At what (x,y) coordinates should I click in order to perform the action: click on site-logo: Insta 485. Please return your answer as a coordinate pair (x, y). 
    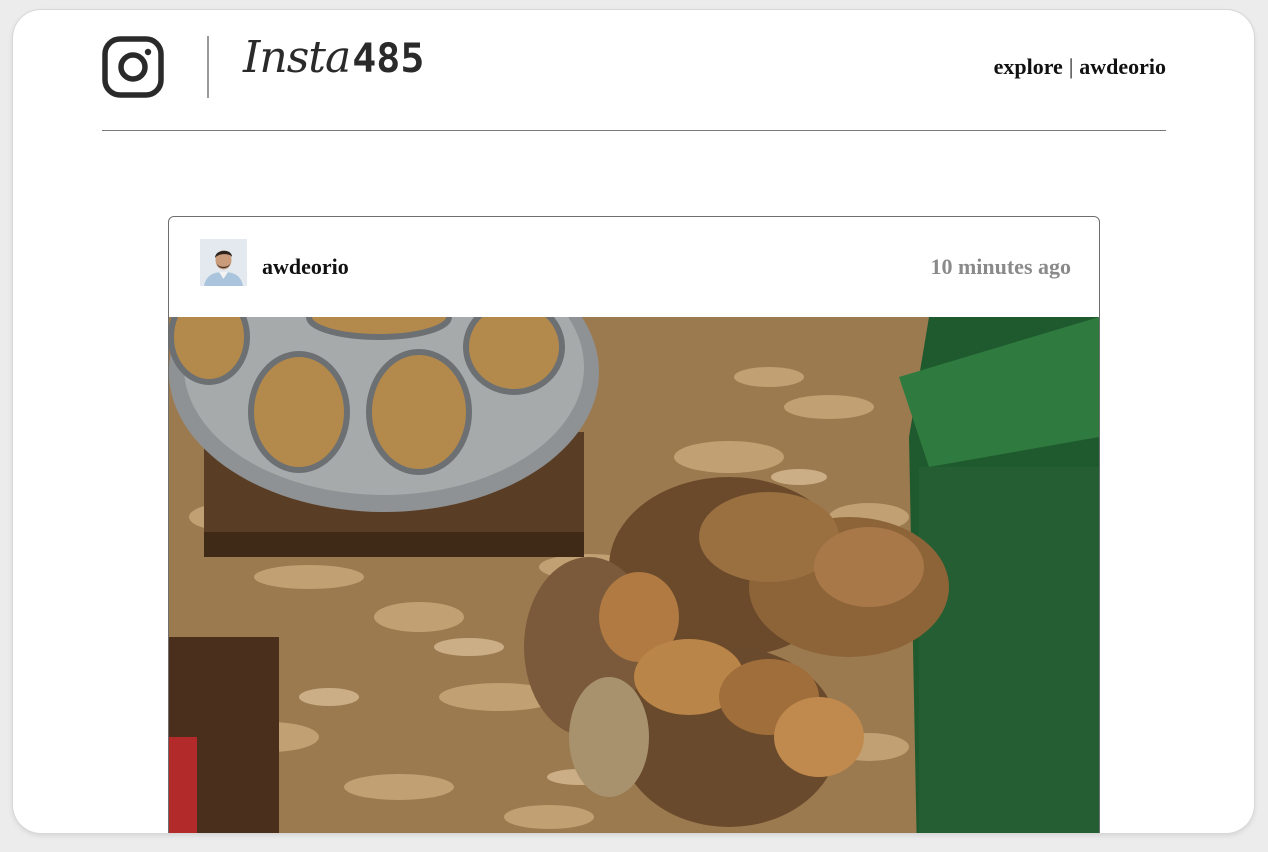
    Looking at the image, I should click on (333, 62).